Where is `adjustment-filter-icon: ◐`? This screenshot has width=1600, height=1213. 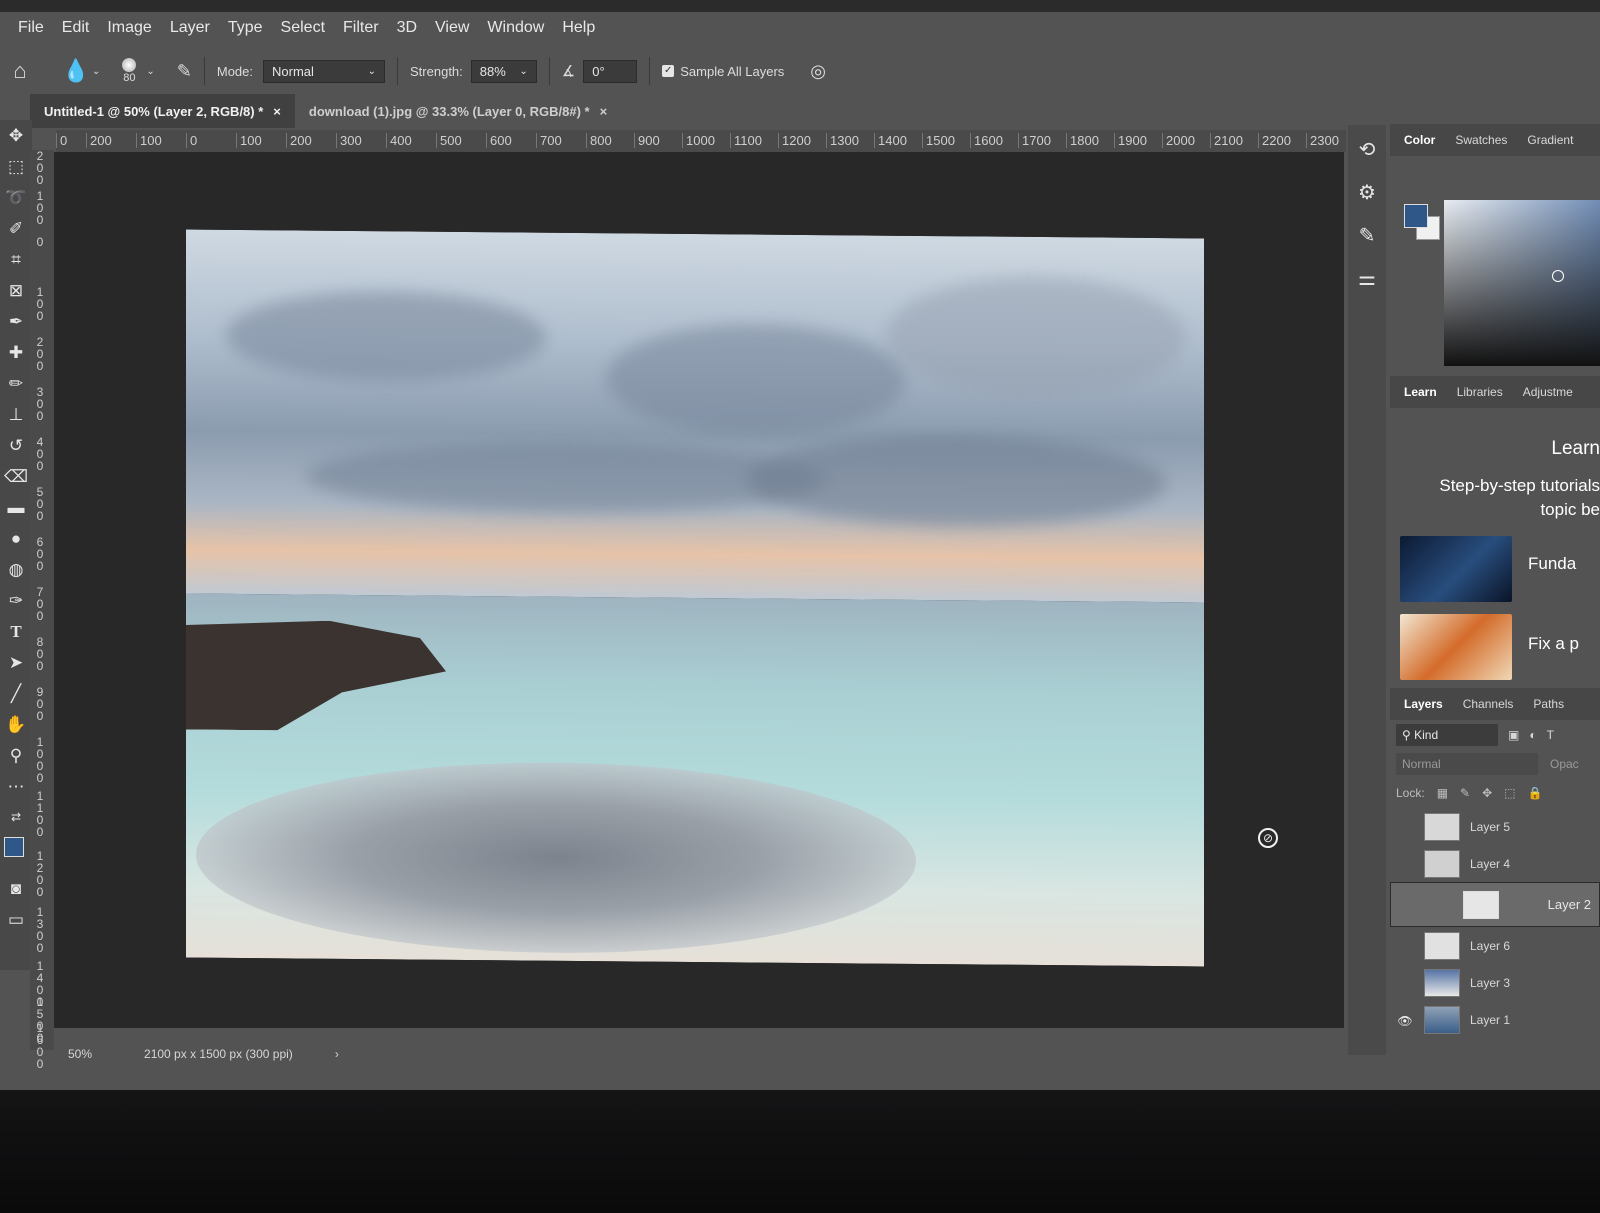 adjustment-filter-icon: ◐ is located at coordinates (1532, 735).